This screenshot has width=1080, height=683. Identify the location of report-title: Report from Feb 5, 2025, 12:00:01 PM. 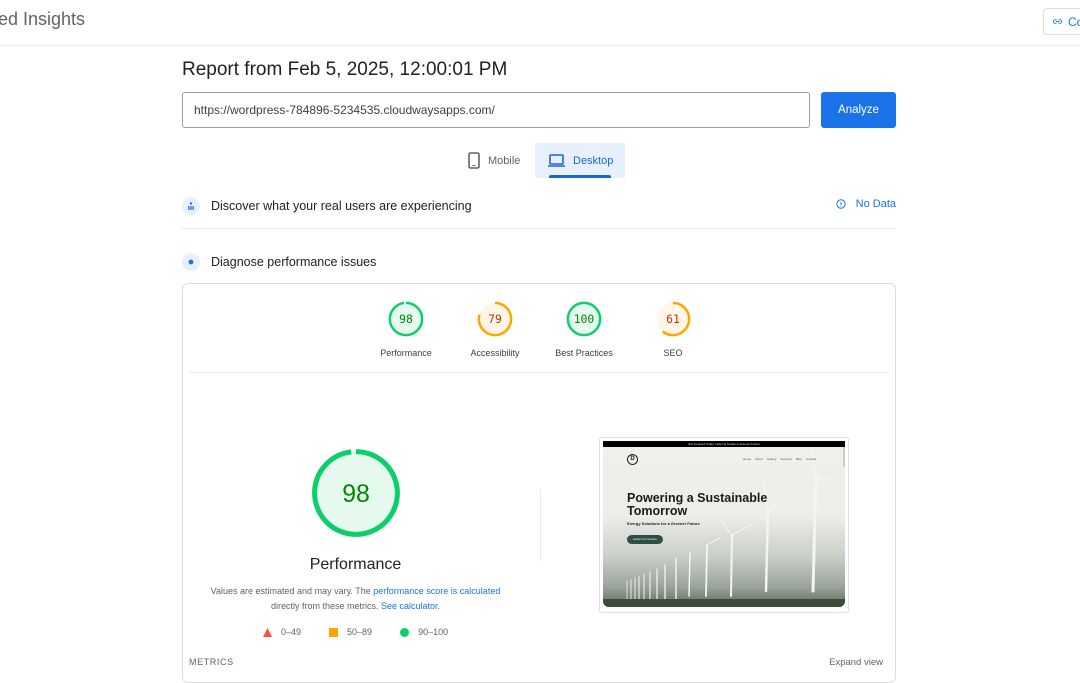
(345, 69).